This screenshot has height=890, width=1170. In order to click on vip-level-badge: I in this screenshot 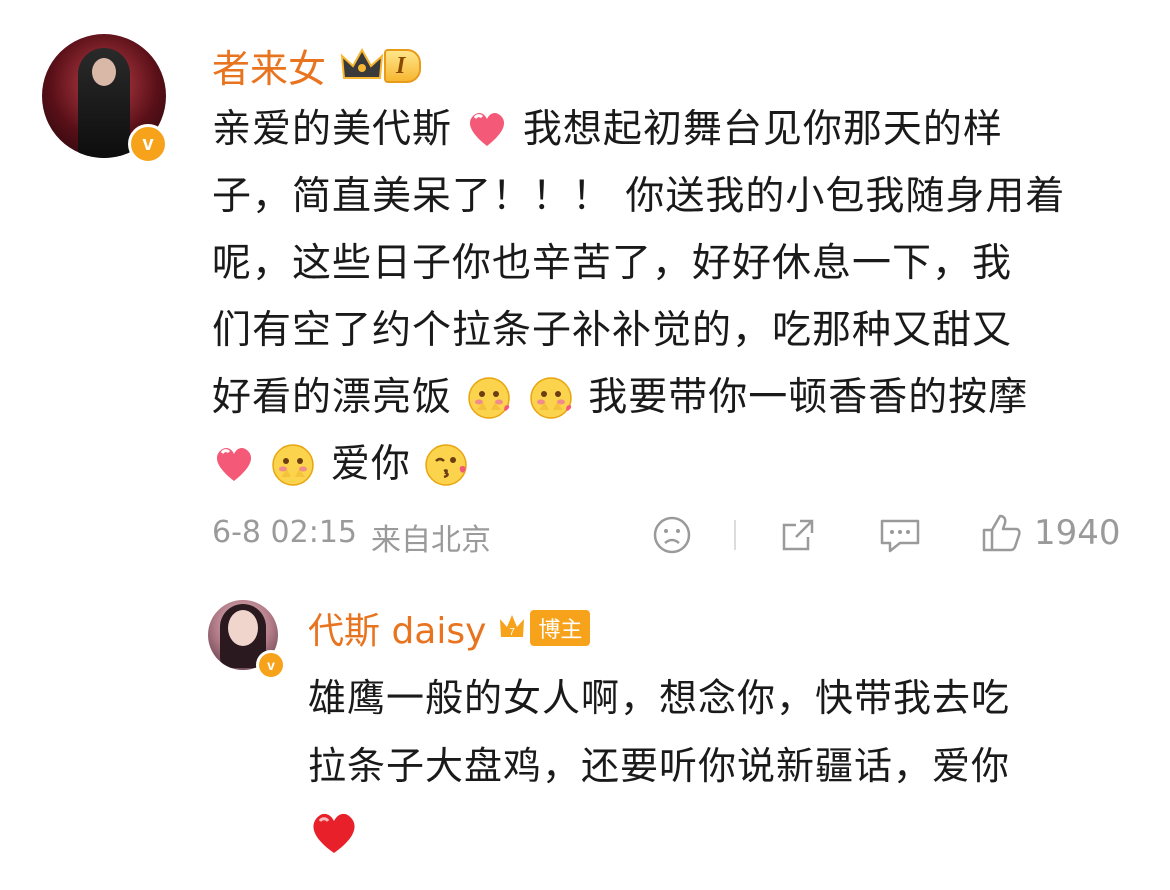, I will do `click(381, 65)`.